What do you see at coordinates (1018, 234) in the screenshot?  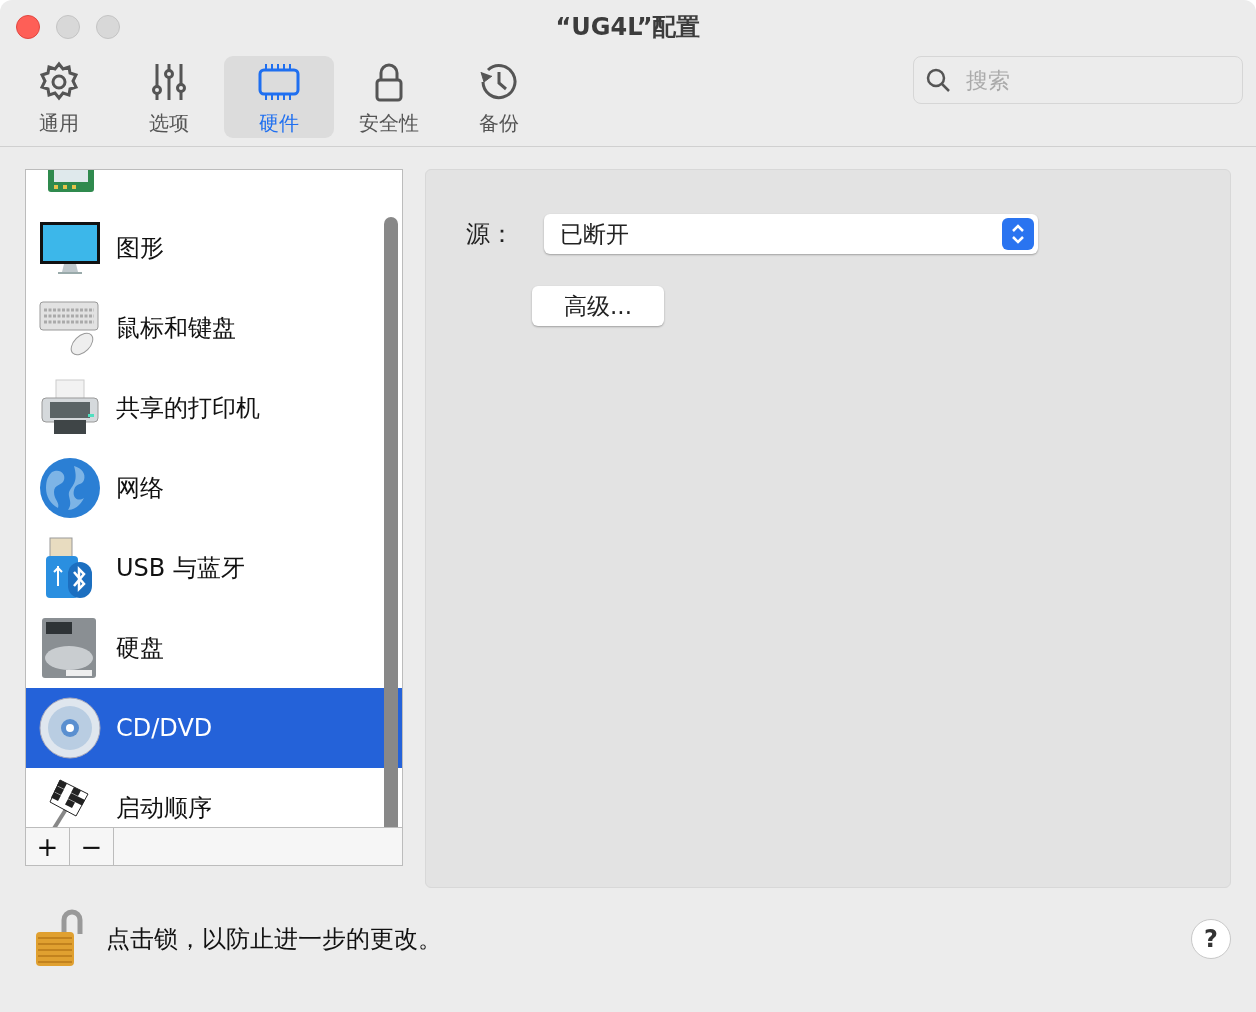 I see `stepper-arrows-icon` at bounding box center [1018, 234].